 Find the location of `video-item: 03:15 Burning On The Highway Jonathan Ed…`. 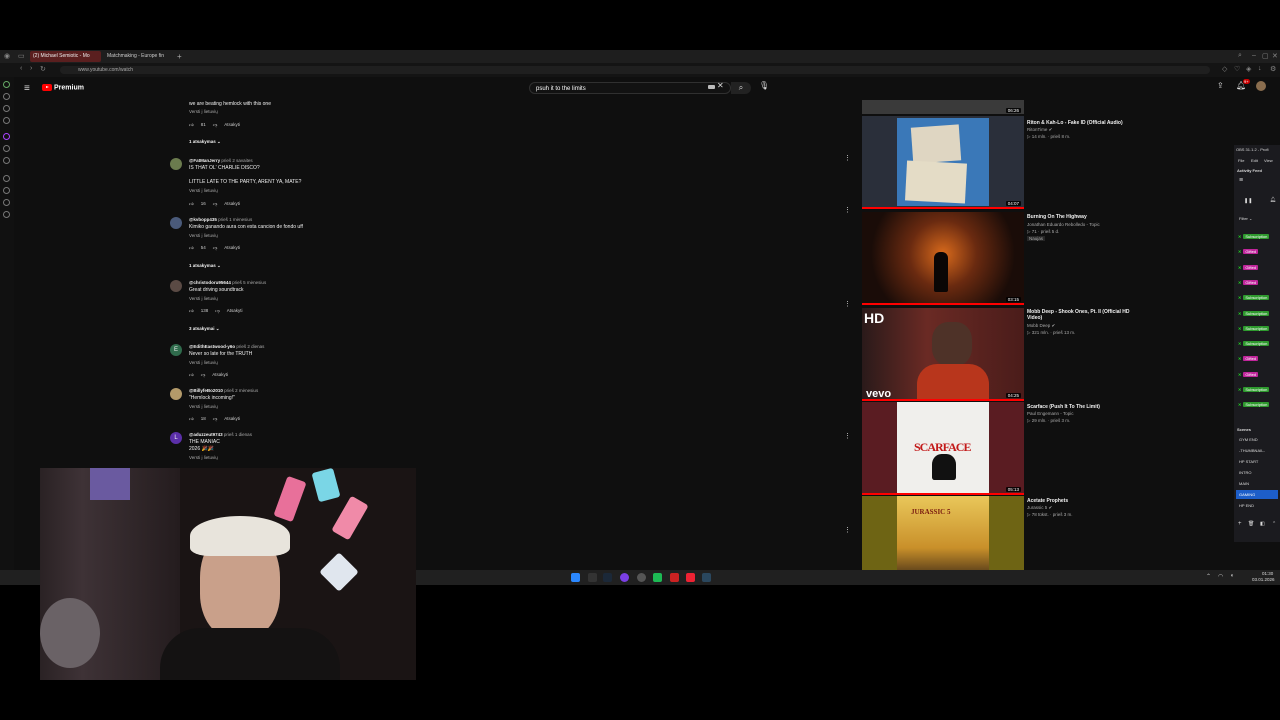

video-item: 03:15 Burning On The Highway Jonathan Ed… is located at coordinates (1053, 256).